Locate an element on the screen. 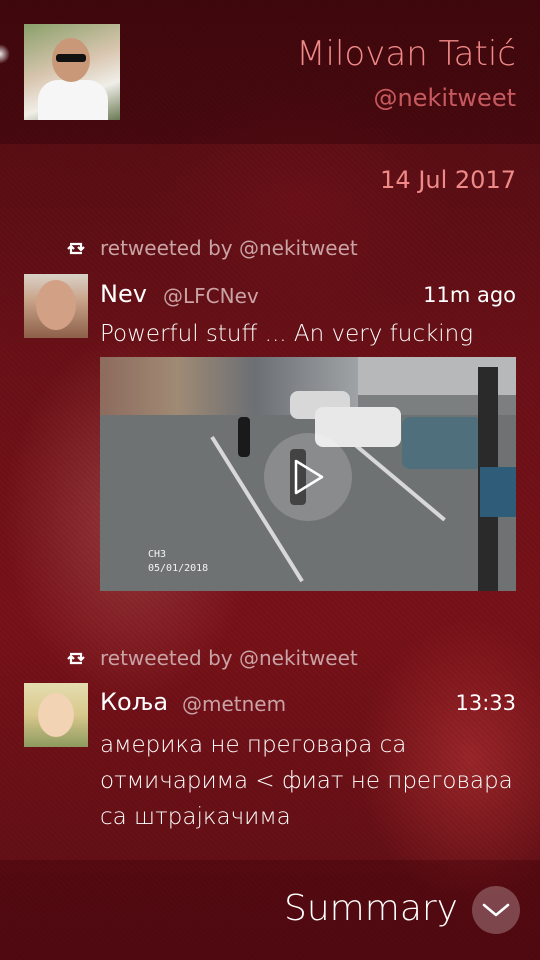  tweet-time: 13:33 is located at coordinates (485, 703).